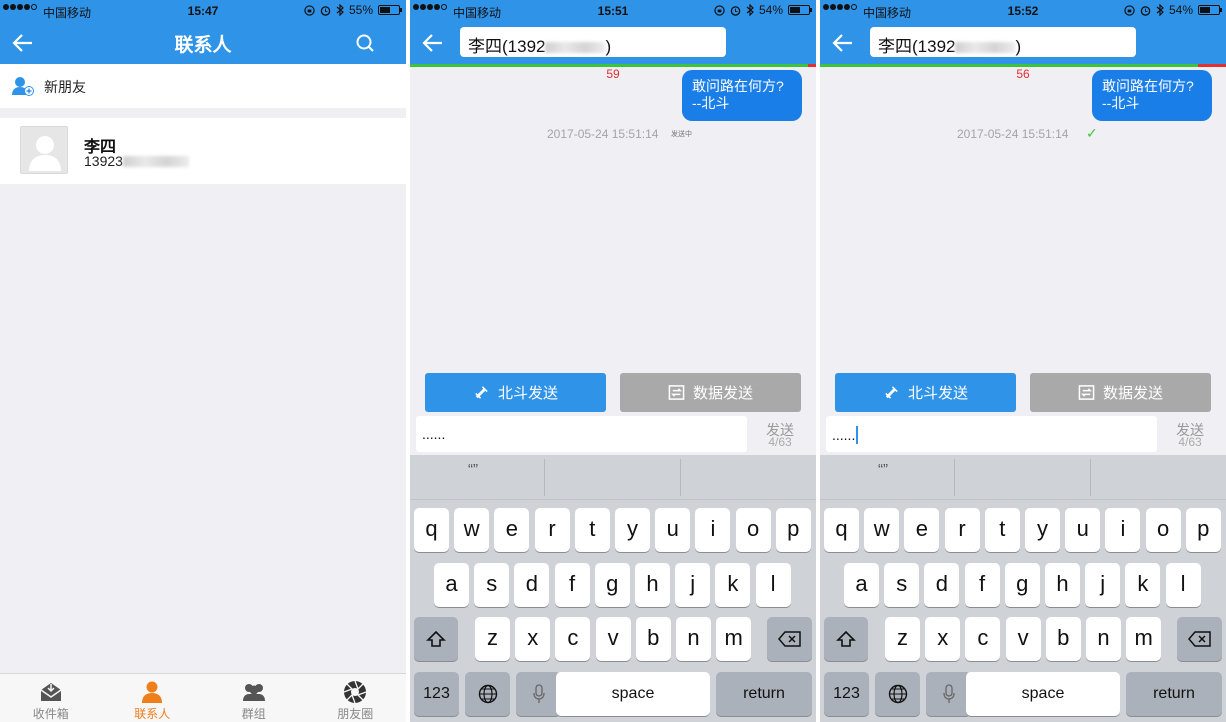 The height and width of the screenshot is (722, 1226). What do you see at coordinates (1018, 46) in the screenshot?
I see `recipient-close-paren: )` at bounding box center [1018, 46].